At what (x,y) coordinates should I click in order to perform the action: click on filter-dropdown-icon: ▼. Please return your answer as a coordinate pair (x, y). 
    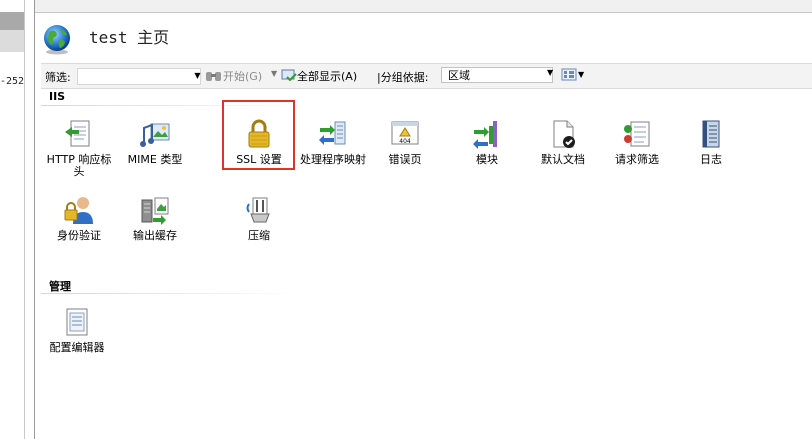
    Looking at the image, I should click on (197, 76).